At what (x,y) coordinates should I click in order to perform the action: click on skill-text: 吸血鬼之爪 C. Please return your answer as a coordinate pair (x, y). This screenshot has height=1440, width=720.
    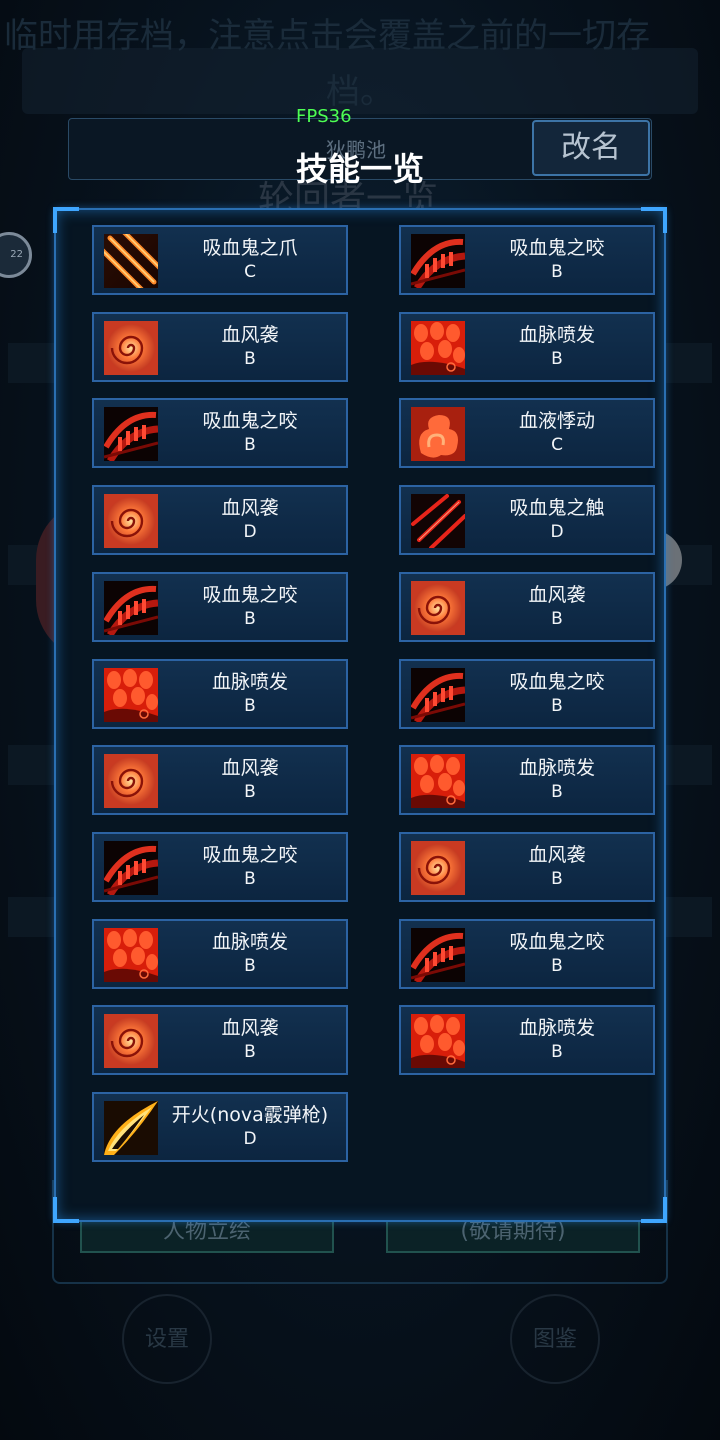
    Looking at the image, I should click on (250, 259).